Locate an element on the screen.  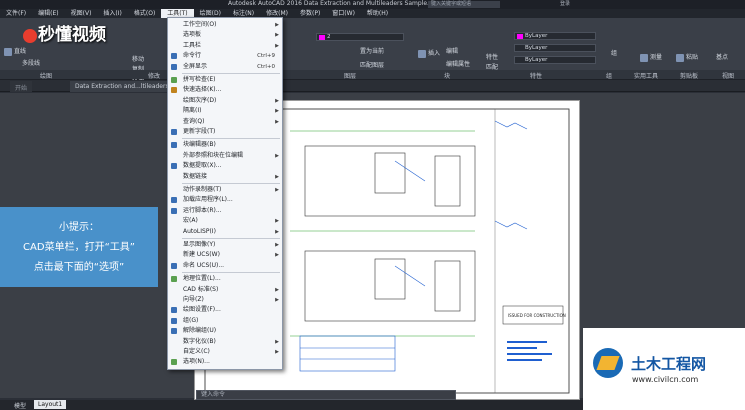
tools-menu-item-14: 数据链接 ▶ is located at coordinates (225, 177).